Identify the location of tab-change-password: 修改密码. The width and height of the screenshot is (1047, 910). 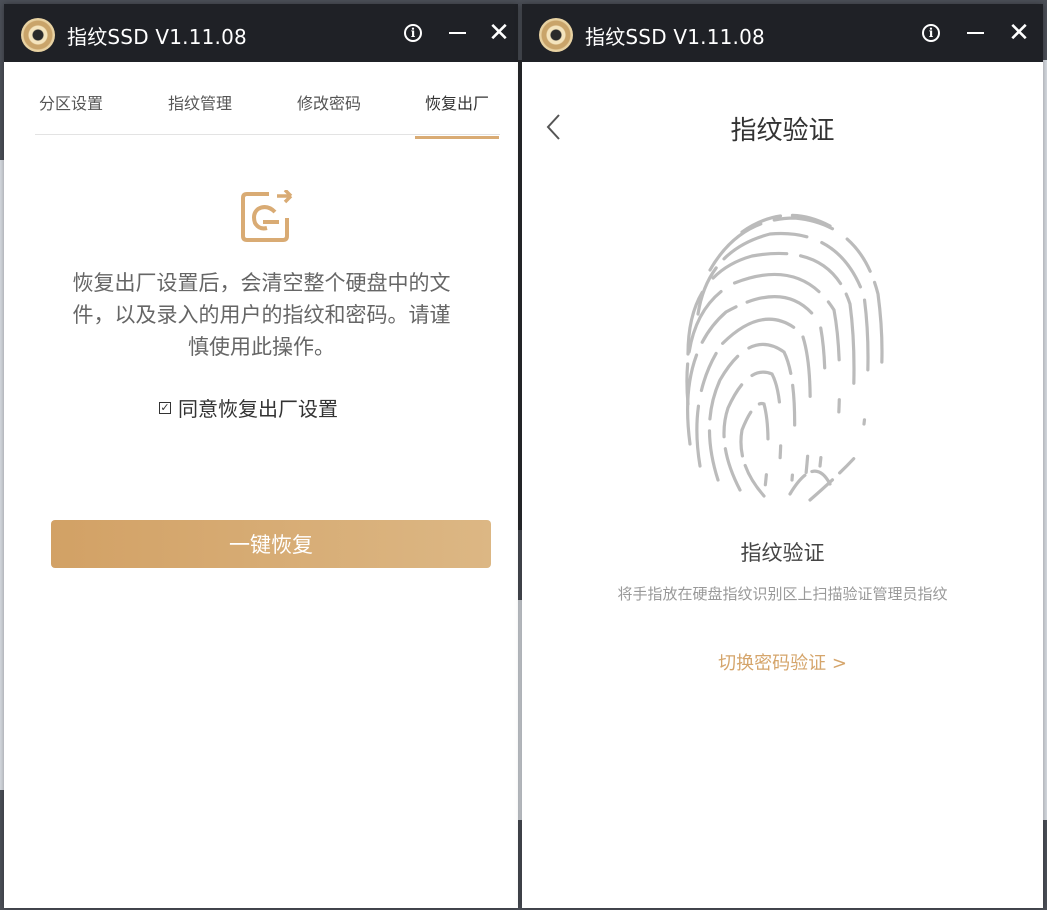
(329, 111).